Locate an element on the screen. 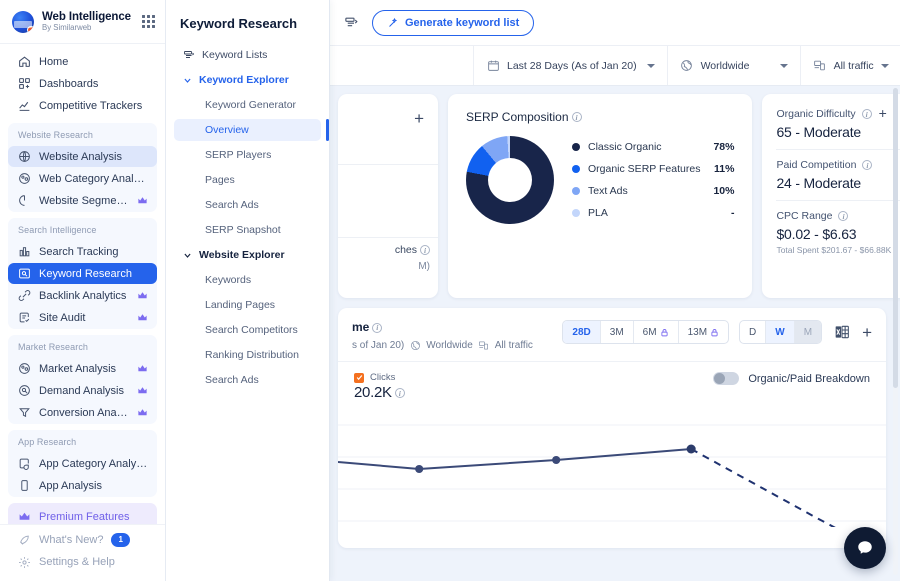 The width and height of the screenshot is (900, 581). subnav-item-label: SERP Players is located at coordinates (238, 155).